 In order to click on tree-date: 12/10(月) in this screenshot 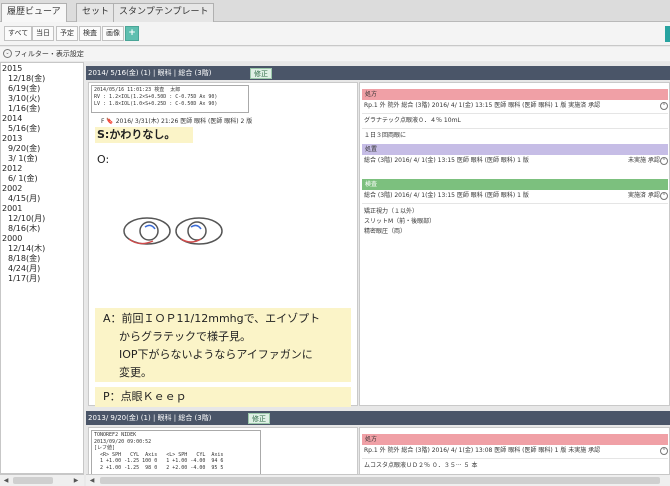, I will do `click(26, 219)`.